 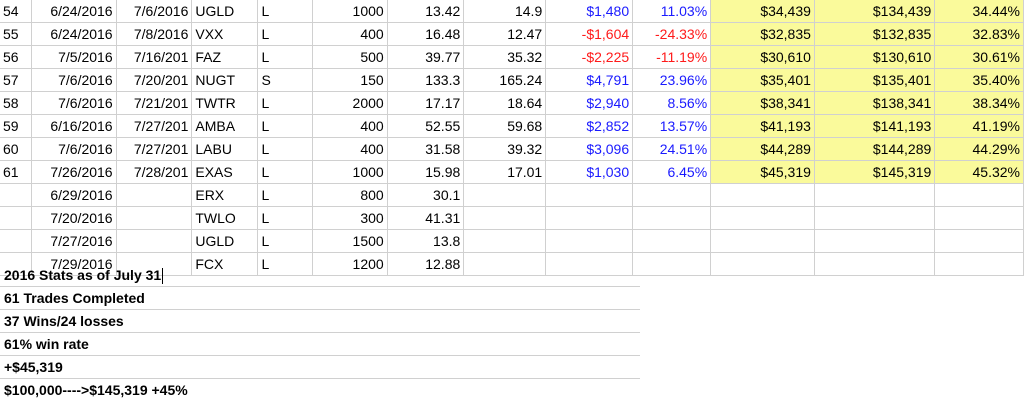 I want to click on trade-number-cell: 61, so click(x=16, y=172).